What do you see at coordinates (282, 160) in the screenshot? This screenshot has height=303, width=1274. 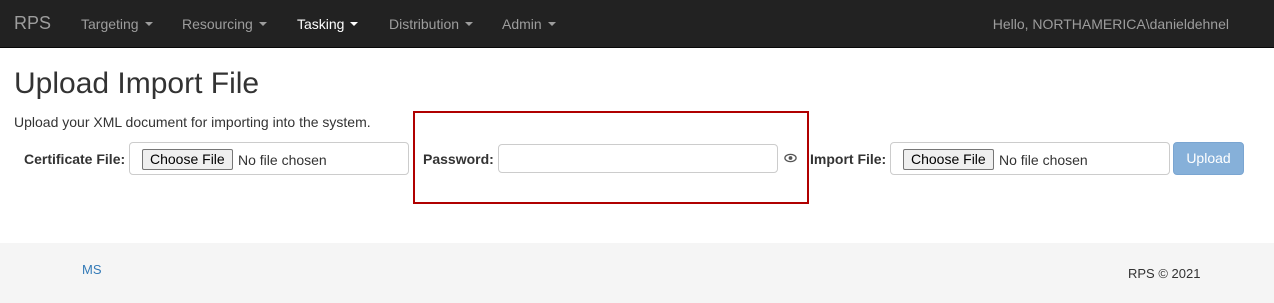 I see `certificate-file-status: No file chosen` at bounding box center [282, 160].